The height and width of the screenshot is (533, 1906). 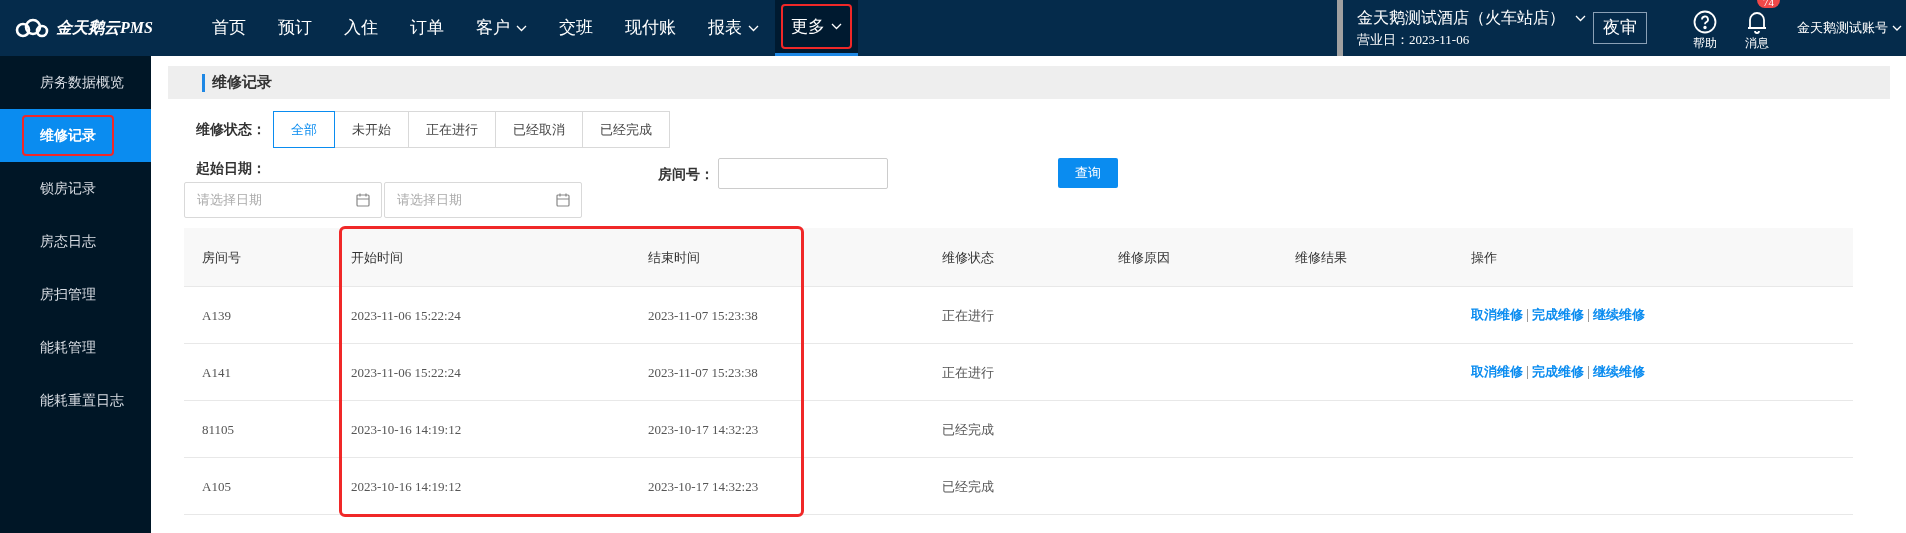 I want to click on help-icon, so click(x=1705, y=22).